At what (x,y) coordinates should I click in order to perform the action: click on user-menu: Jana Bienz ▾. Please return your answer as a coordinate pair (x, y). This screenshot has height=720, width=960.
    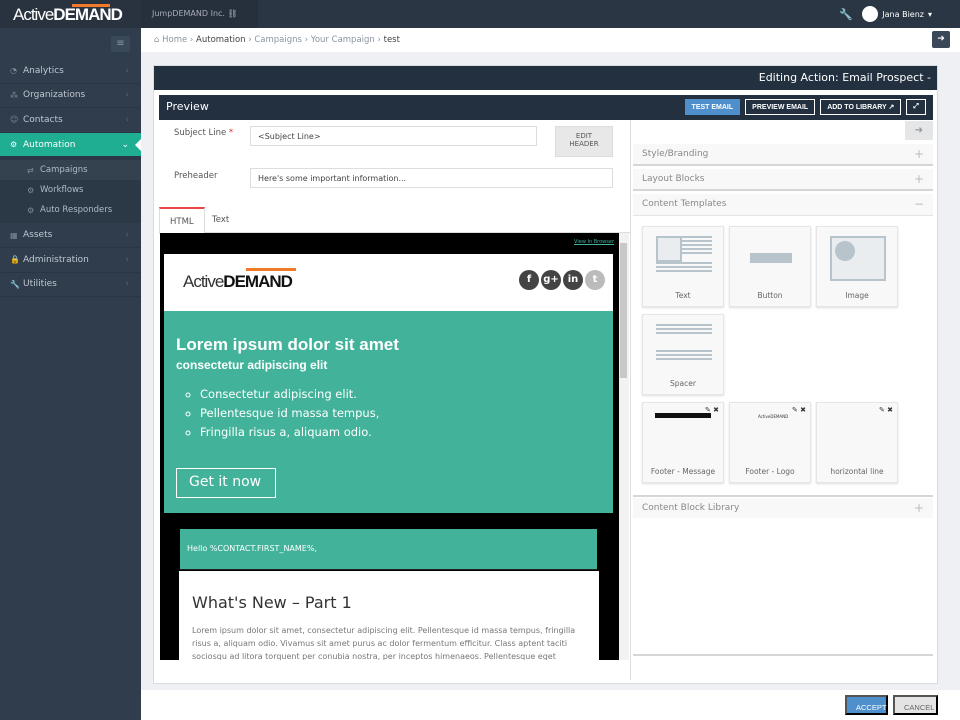
    Looking at the image, I should click on (897, 14).